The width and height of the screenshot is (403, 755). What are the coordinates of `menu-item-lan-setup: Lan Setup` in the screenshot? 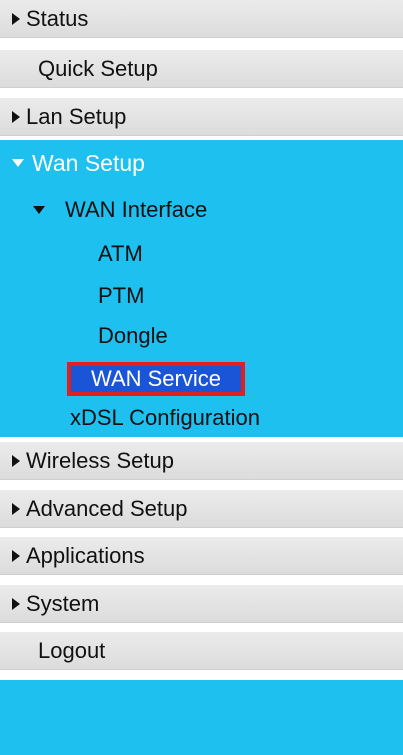 It's located at (201, 117).